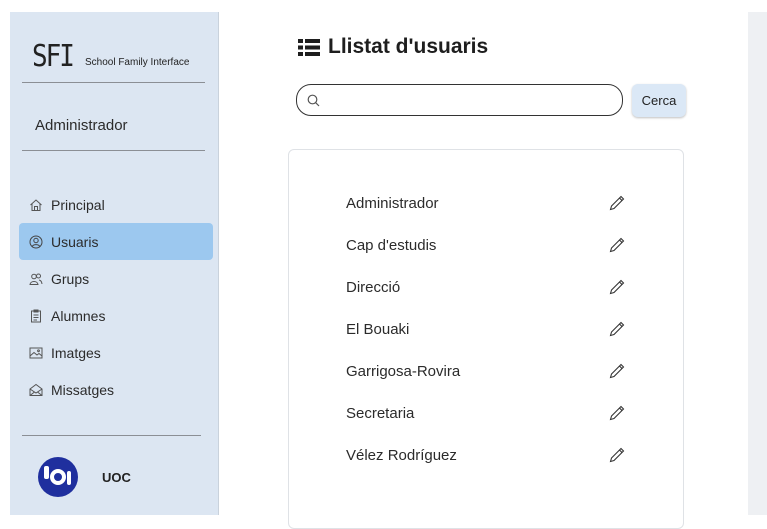  Describe the element at coordinates (70, 278) in the screenshot. I see `sidebar-item-label: Grups` at that location.